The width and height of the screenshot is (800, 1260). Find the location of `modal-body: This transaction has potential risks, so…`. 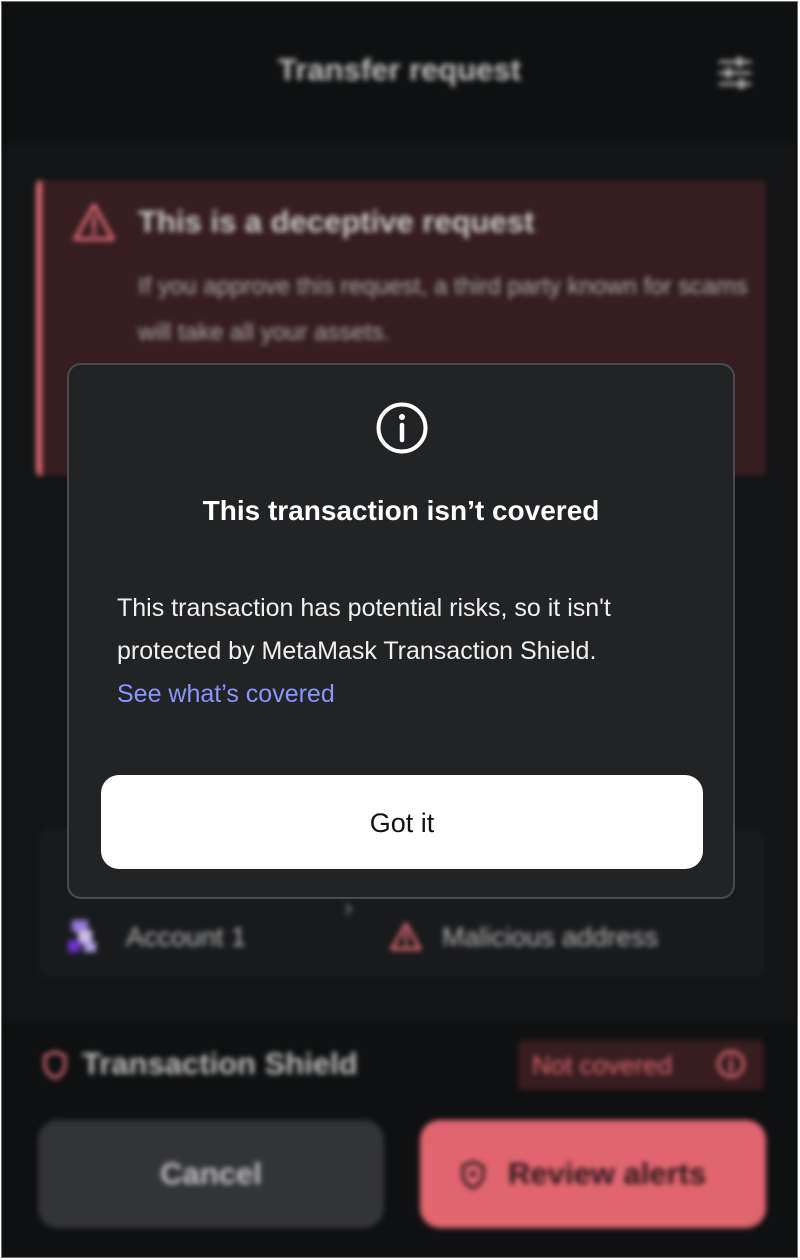

modal-body: This transaction has potential risks, so… is located at coordinates (412, 651).